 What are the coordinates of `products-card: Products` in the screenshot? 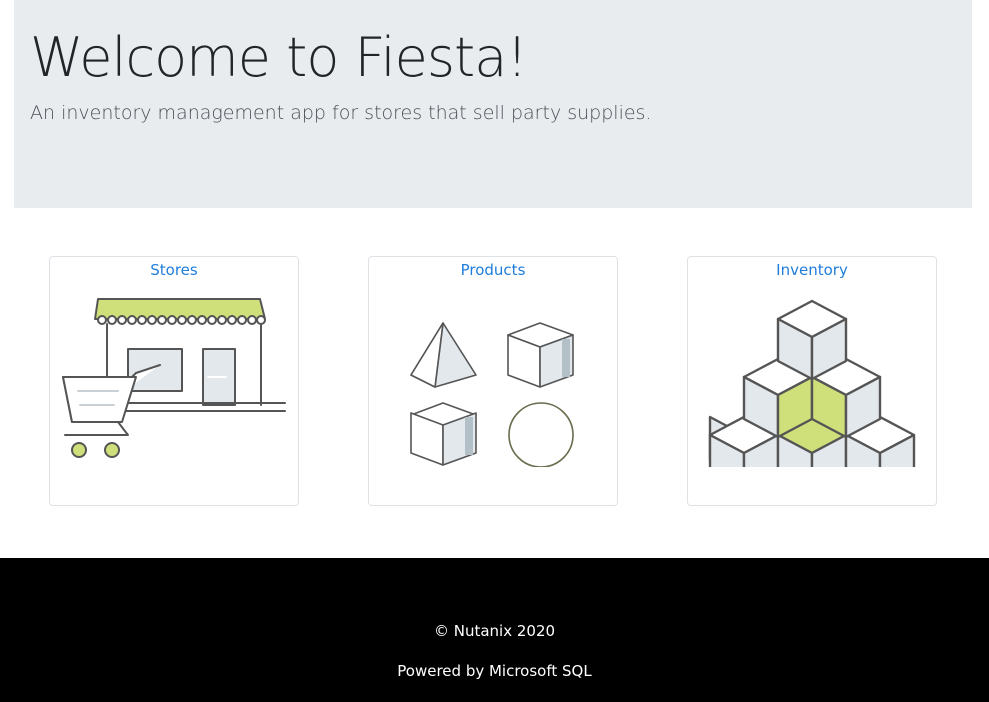 It's located at (493, 381).